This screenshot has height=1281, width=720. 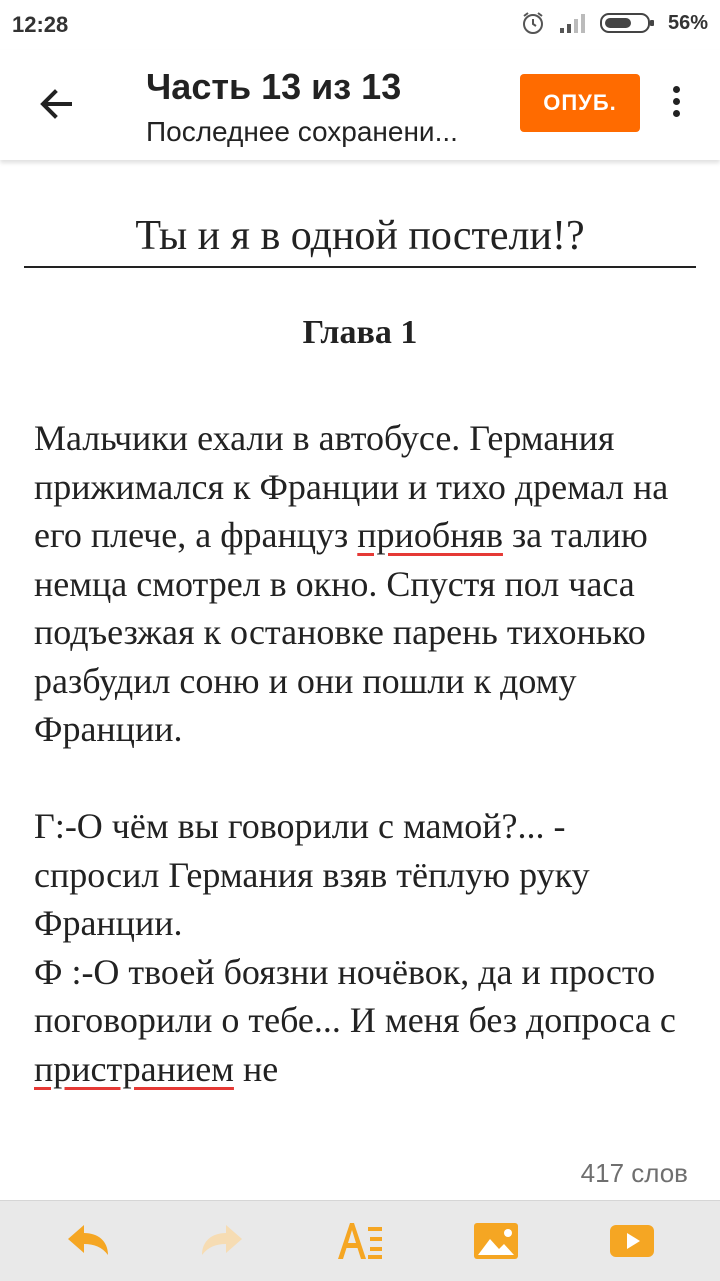 What do you see at coordinates (580, 103) in the screenshot?
I see `publish-button: ОПУБ.` at bounding box center [580, 103].